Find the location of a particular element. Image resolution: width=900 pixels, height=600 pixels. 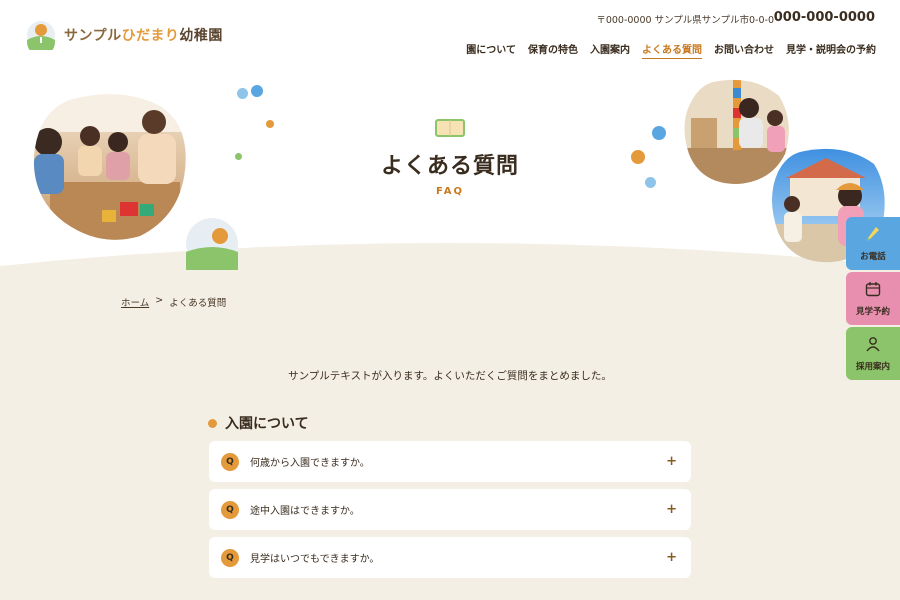

hero-heading-block: よくある質問 FAQ is located at coordinates (450, 157).